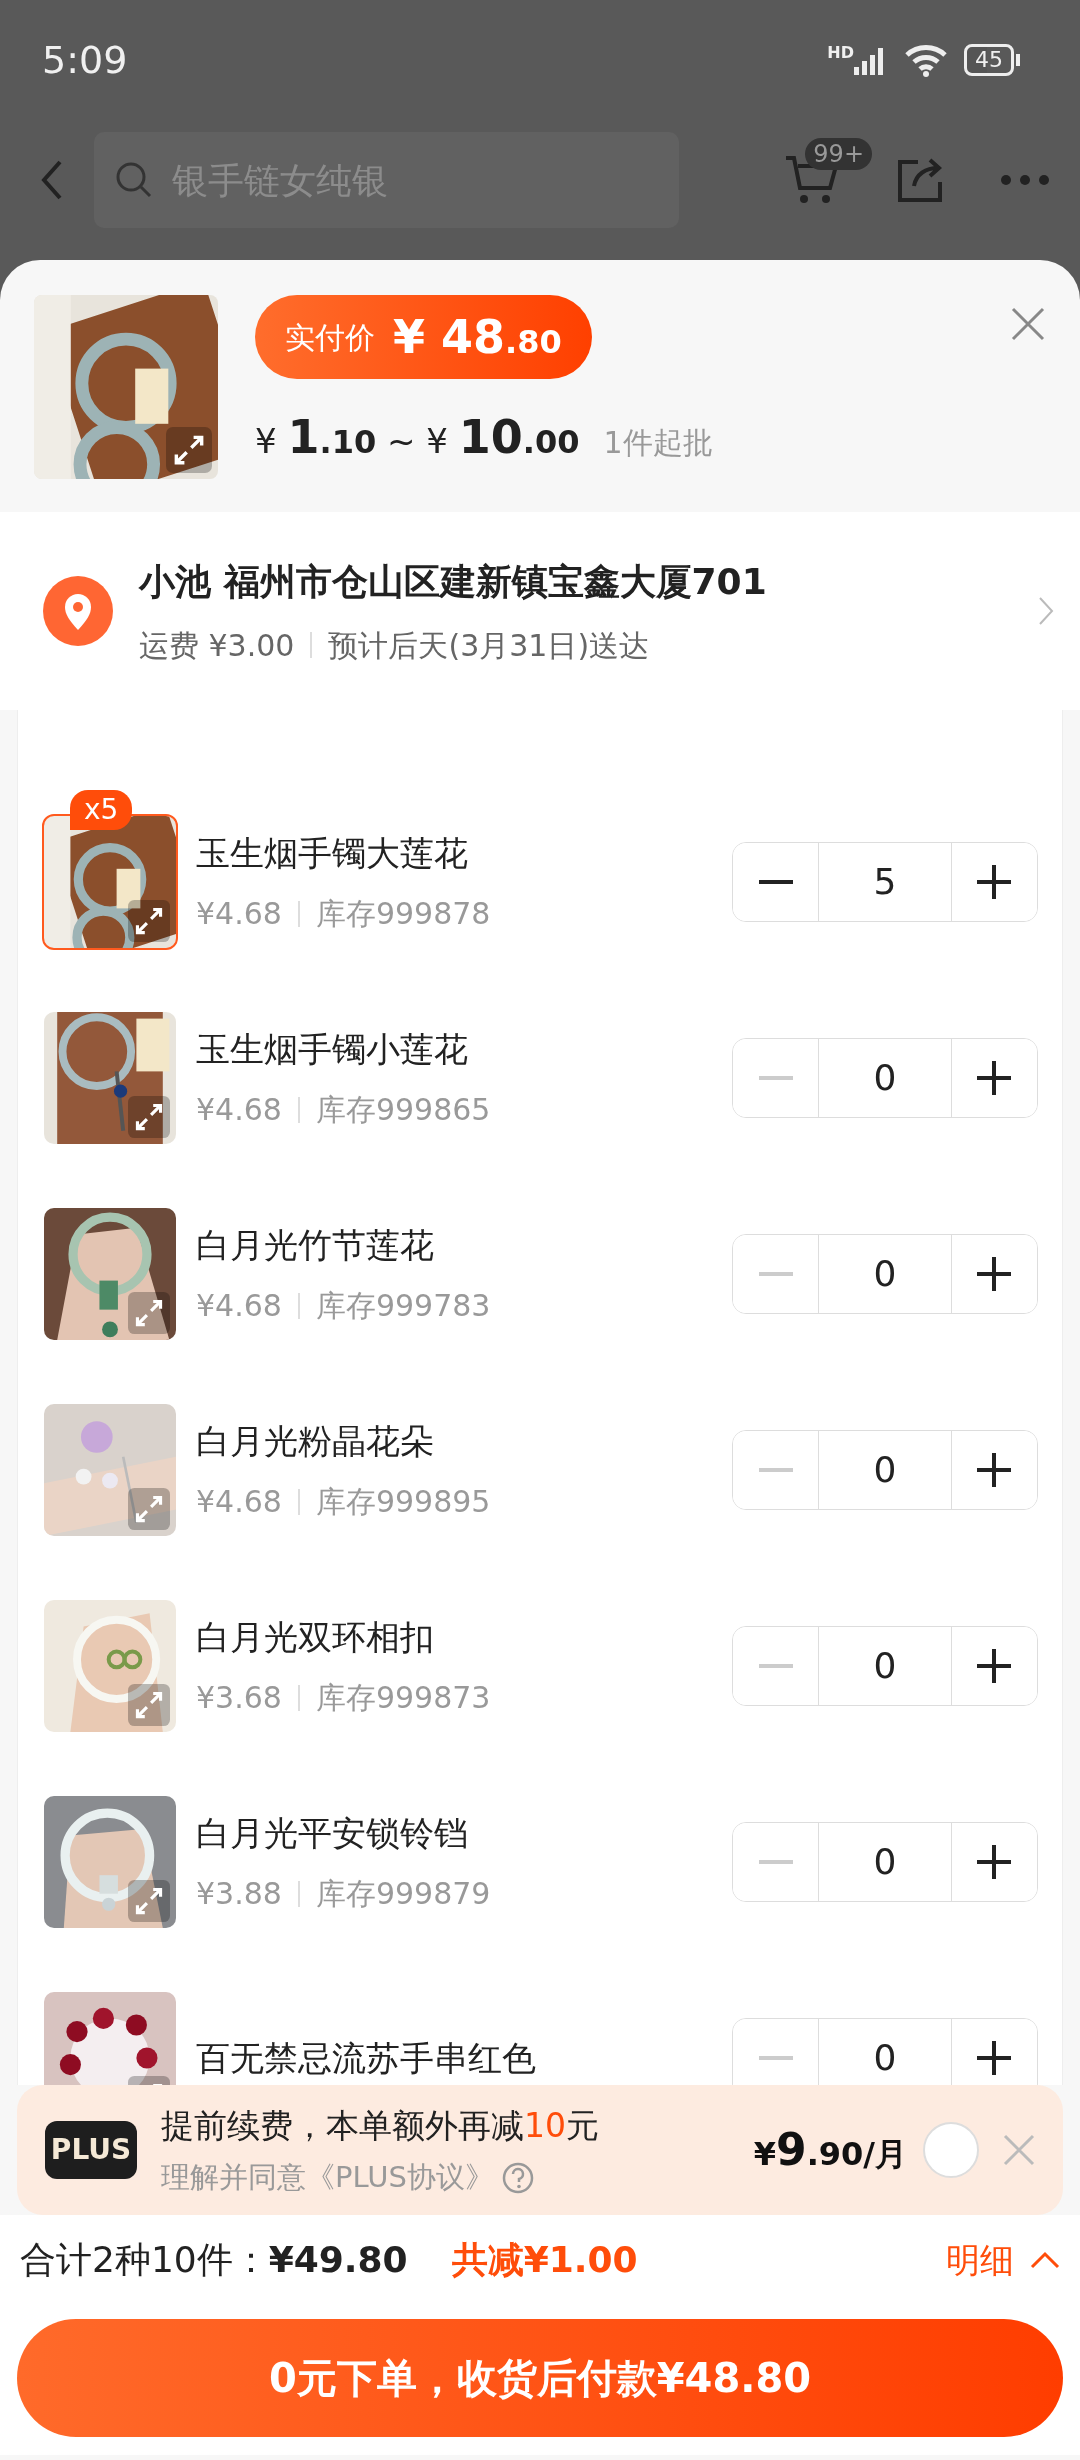 This screenshot has height=2460, width=1080. Describe the element at coordinates (417, 437) in the screenshot. I see `price-range: ¥ 1.10 ~ ¥ 10.00` at that location.